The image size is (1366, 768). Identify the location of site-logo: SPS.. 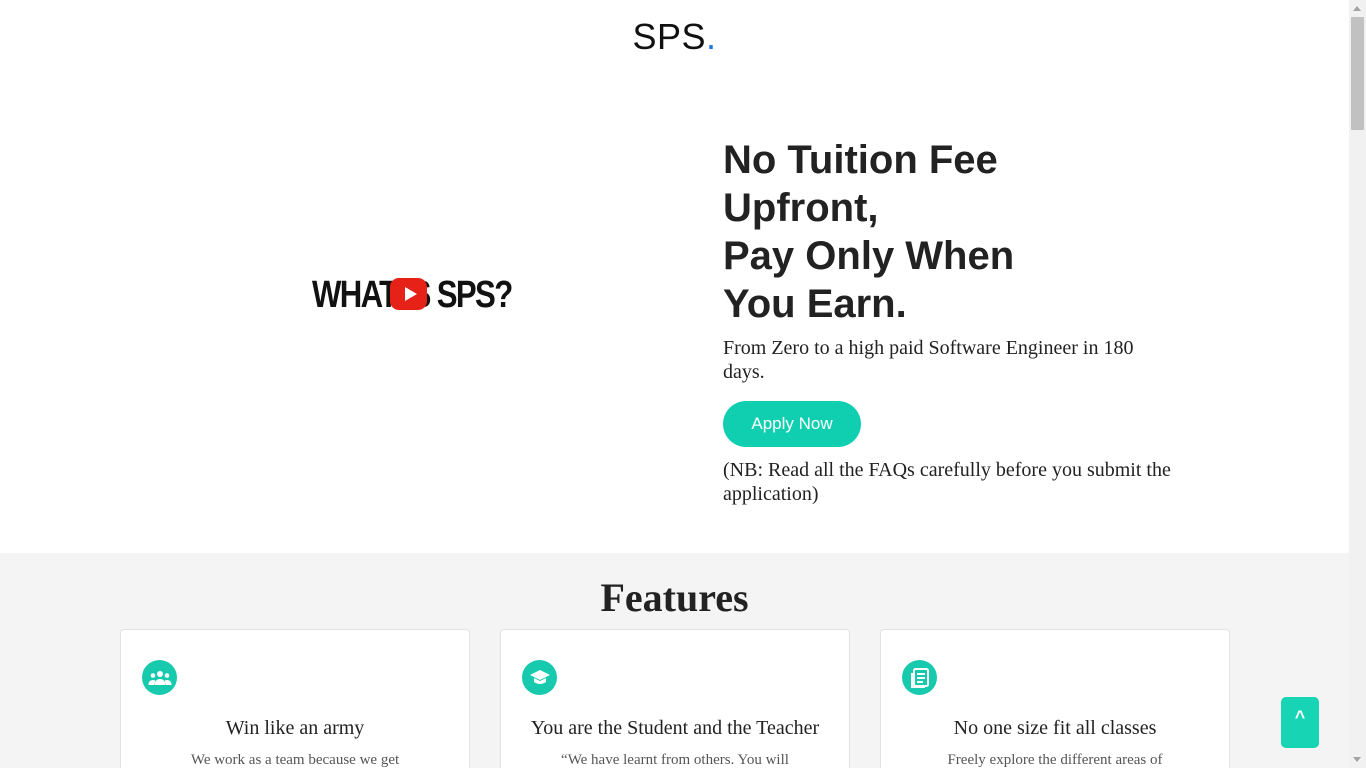
(674, 37).